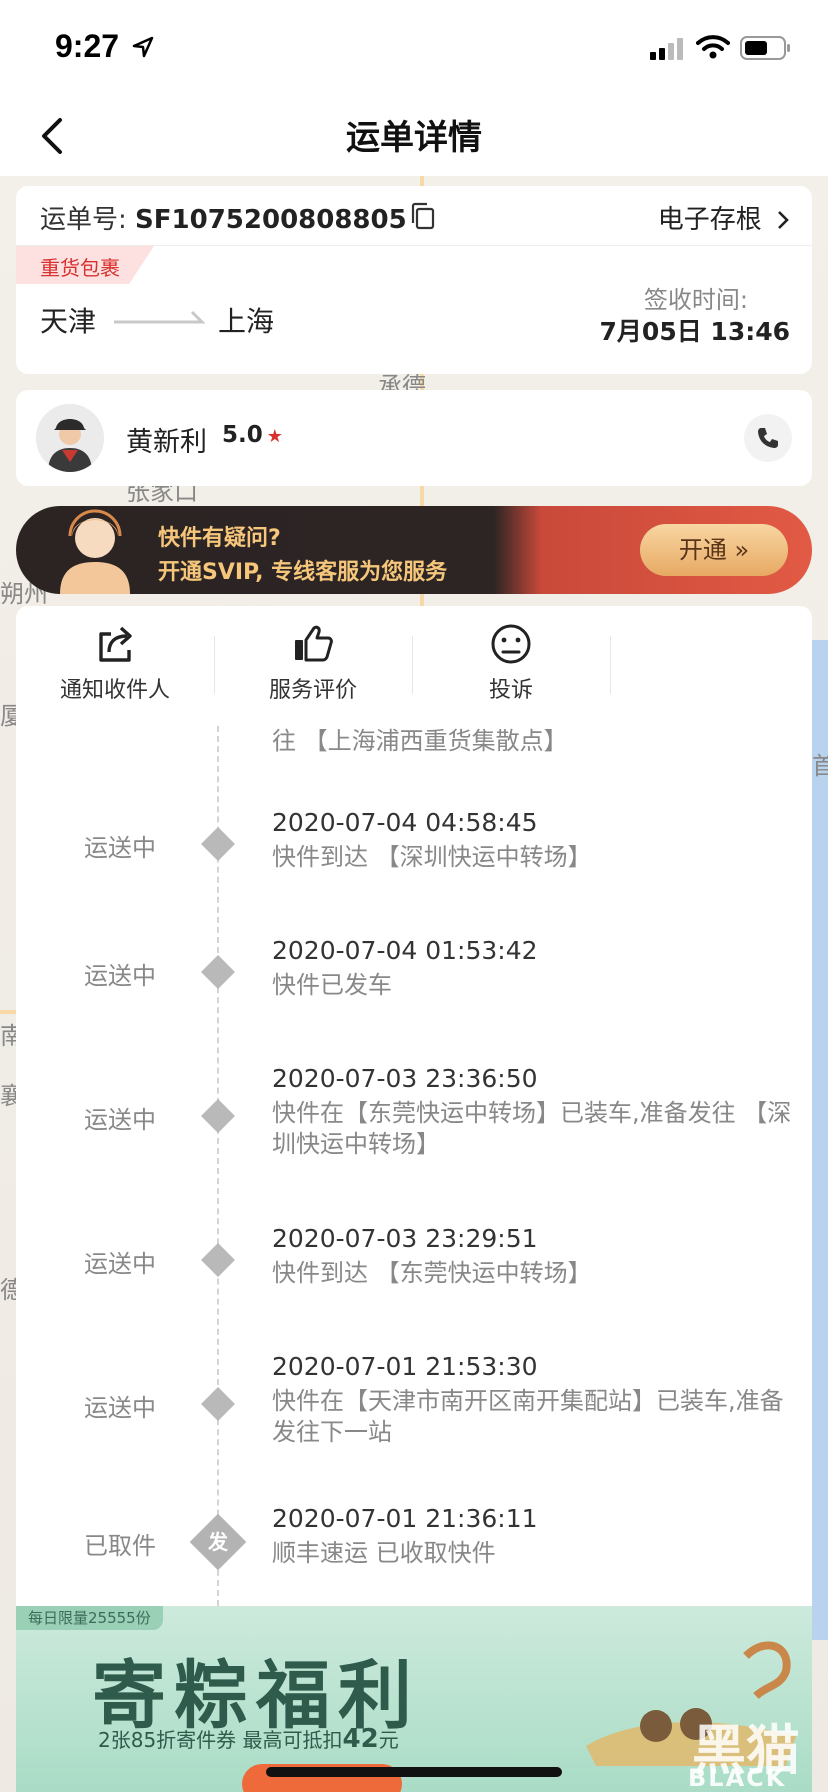 Image resolution: width=828 pixels, height=1792 pixels. I want to click on waybill-number-row: 运单号: SF1075200808805 电子存根, so click(414, 216).